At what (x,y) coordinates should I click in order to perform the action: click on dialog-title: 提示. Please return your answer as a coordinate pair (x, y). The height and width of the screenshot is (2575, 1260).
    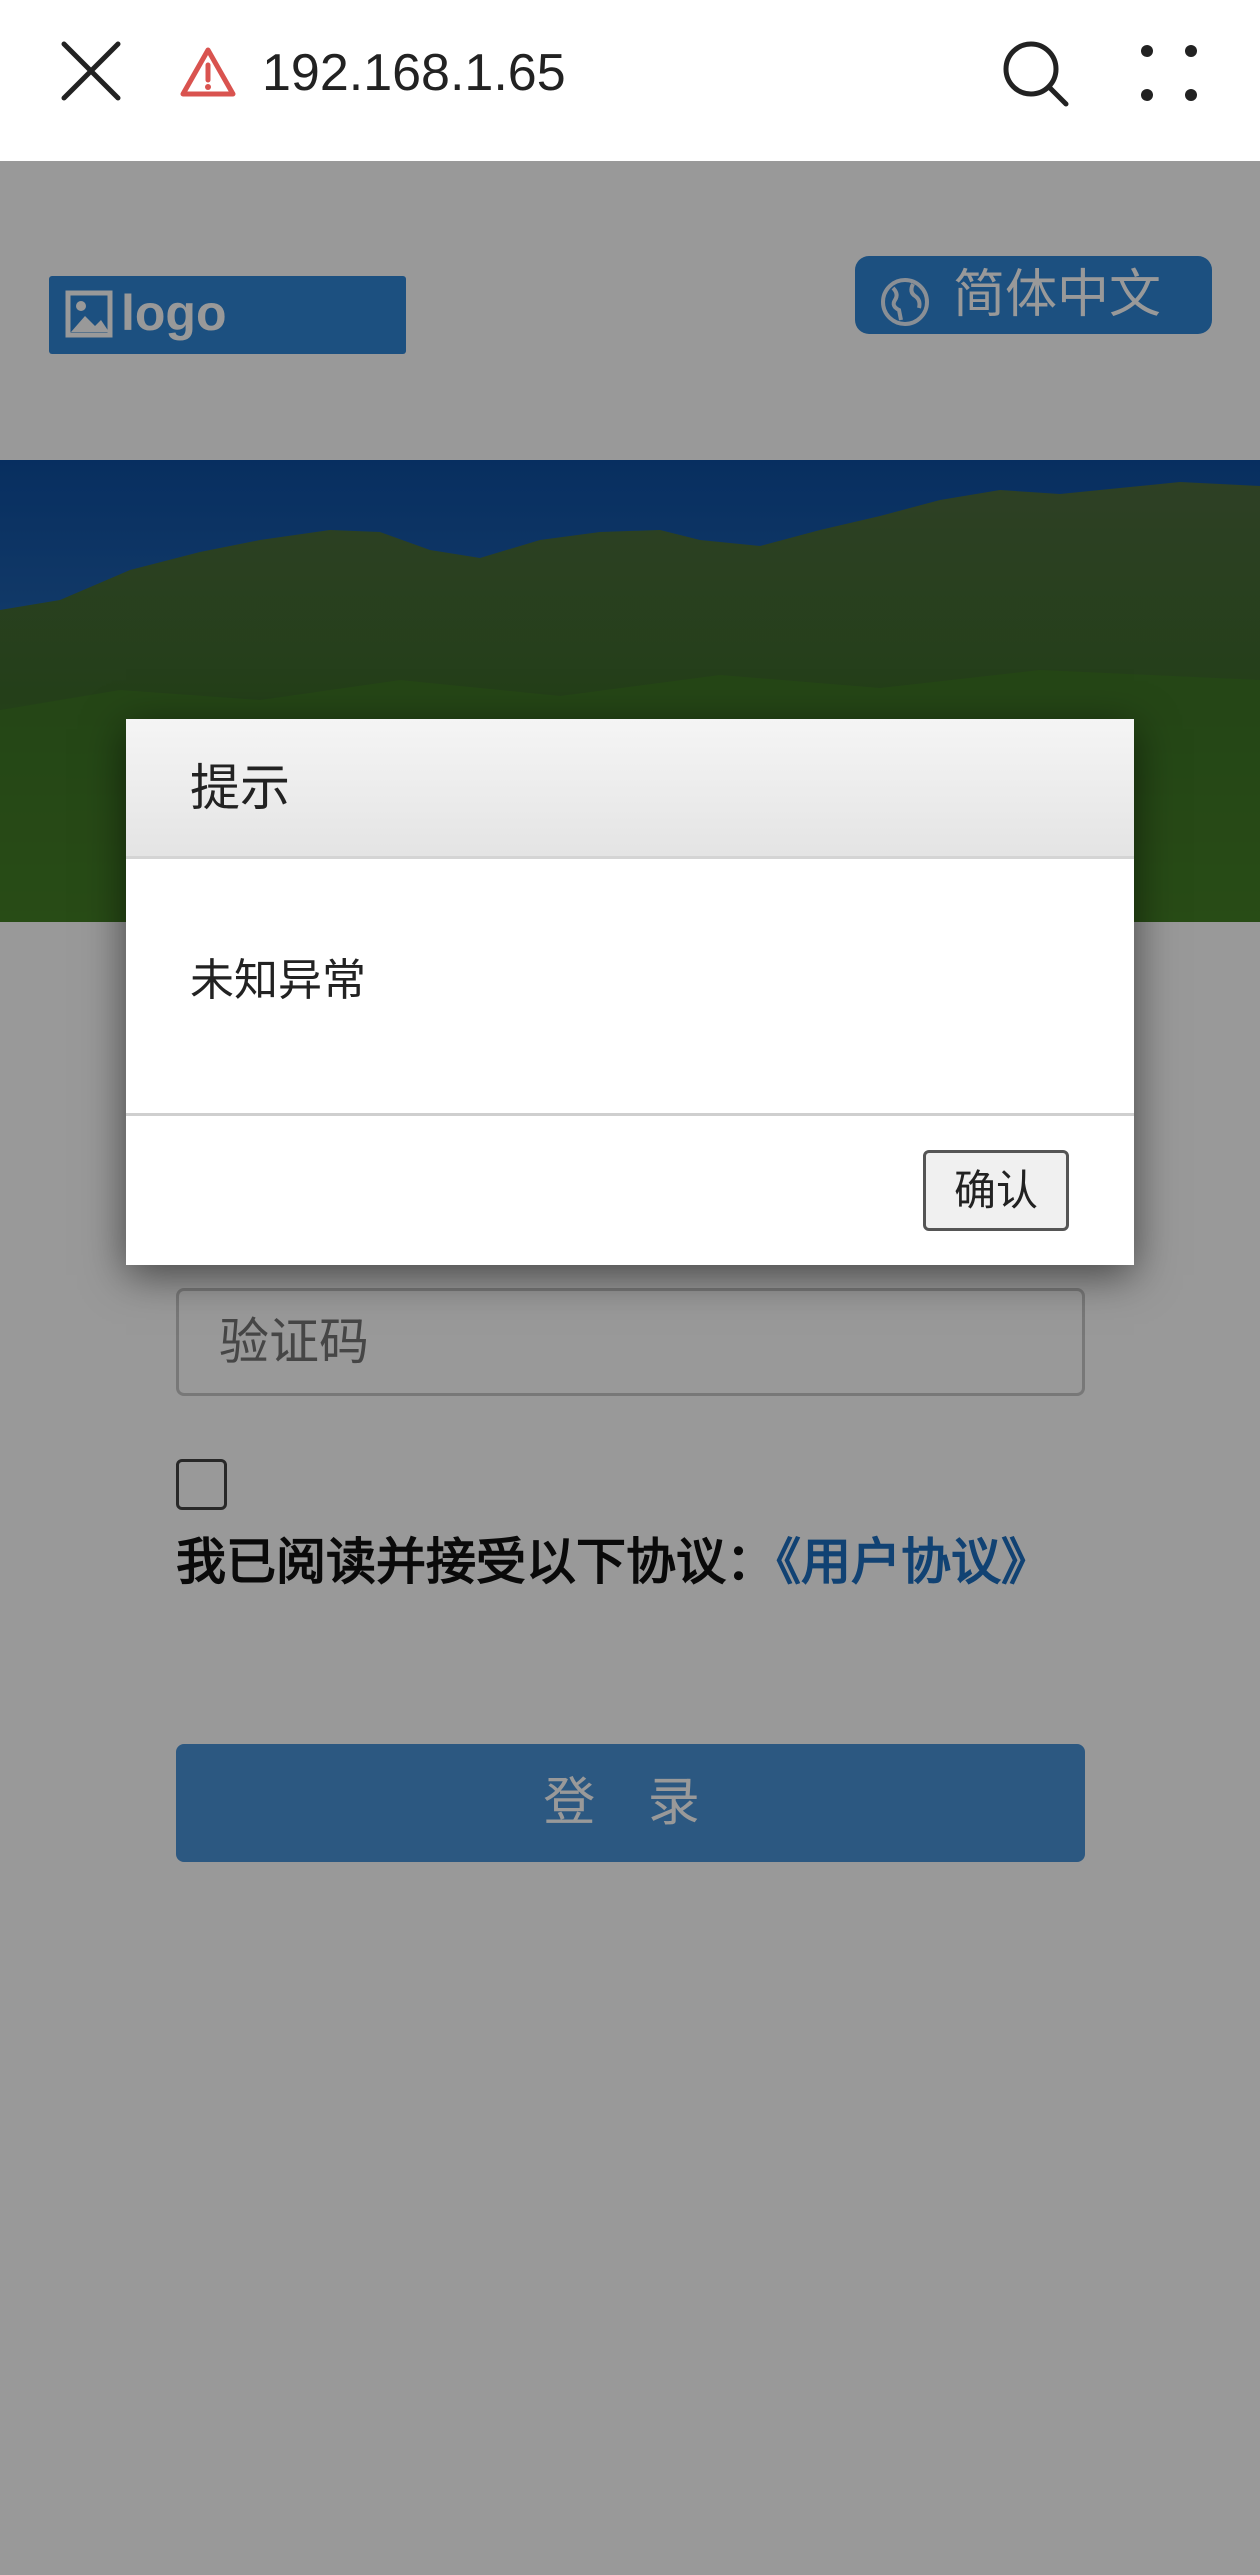
    Looking at the image, I should click on (240, 788).